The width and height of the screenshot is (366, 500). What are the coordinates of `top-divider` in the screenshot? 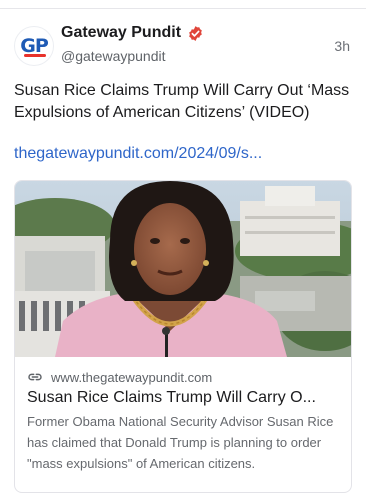 It's located at (183, 8).